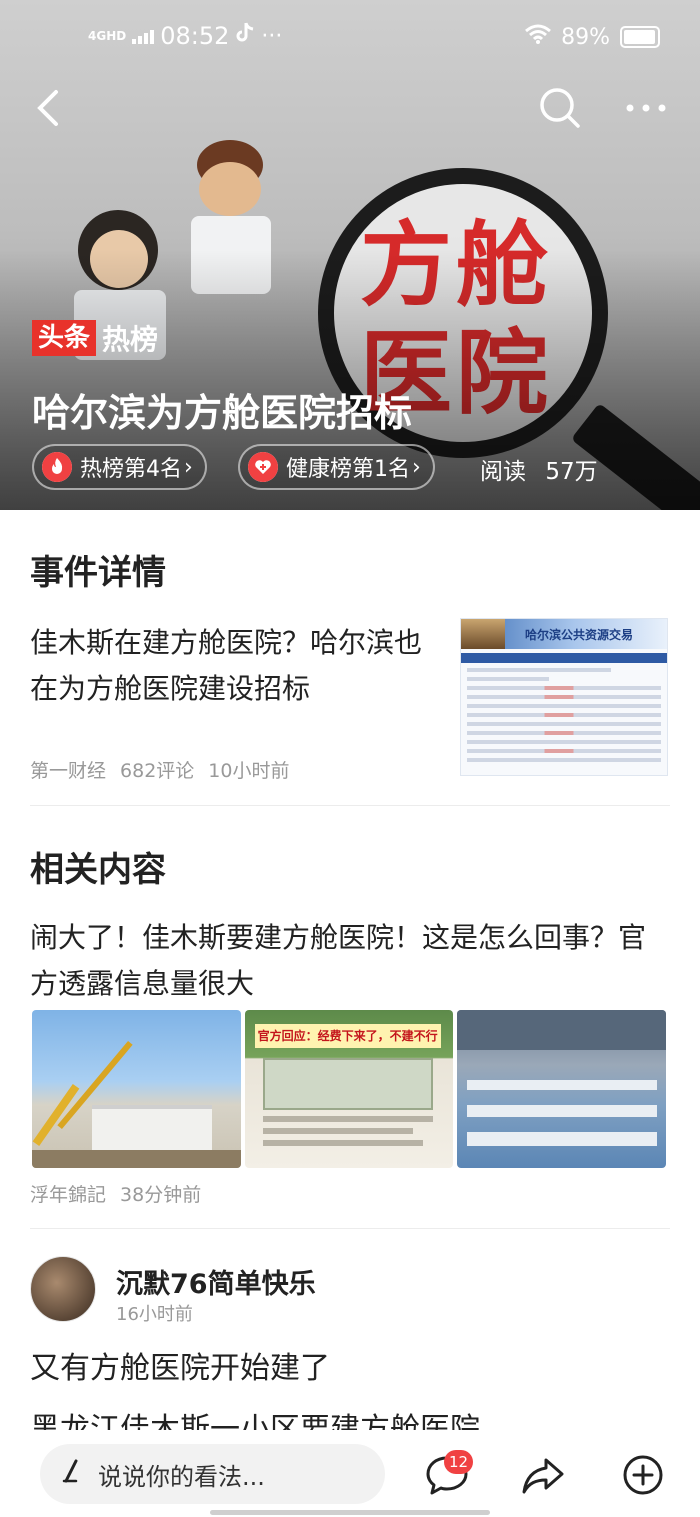  Describe the element at coordinates (115, 1193) in the screenshot. I see `related-article-meta: 浮年錦記 38分钟前` at that location.